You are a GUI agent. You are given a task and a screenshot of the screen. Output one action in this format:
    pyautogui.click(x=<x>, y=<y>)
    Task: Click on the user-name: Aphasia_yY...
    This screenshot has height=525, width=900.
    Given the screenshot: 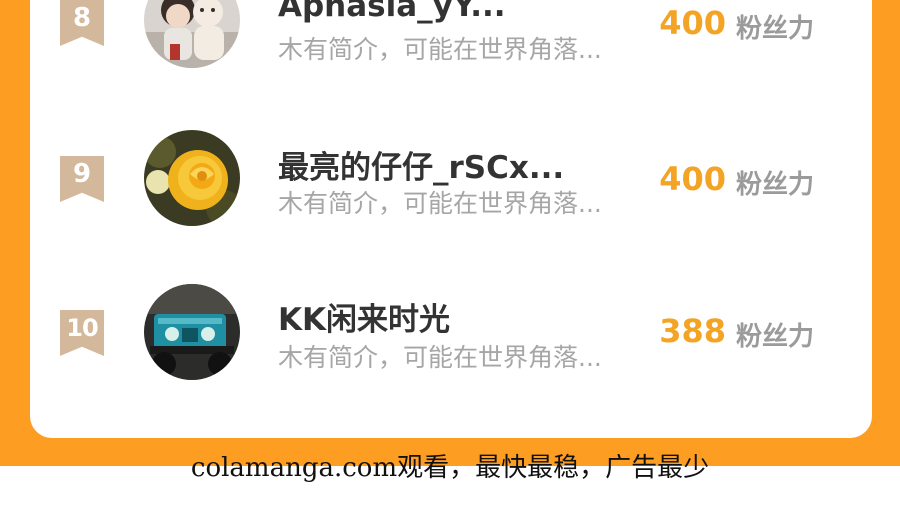 What is the action you would take?
    pyautogui.click(x=468, y=12)
    